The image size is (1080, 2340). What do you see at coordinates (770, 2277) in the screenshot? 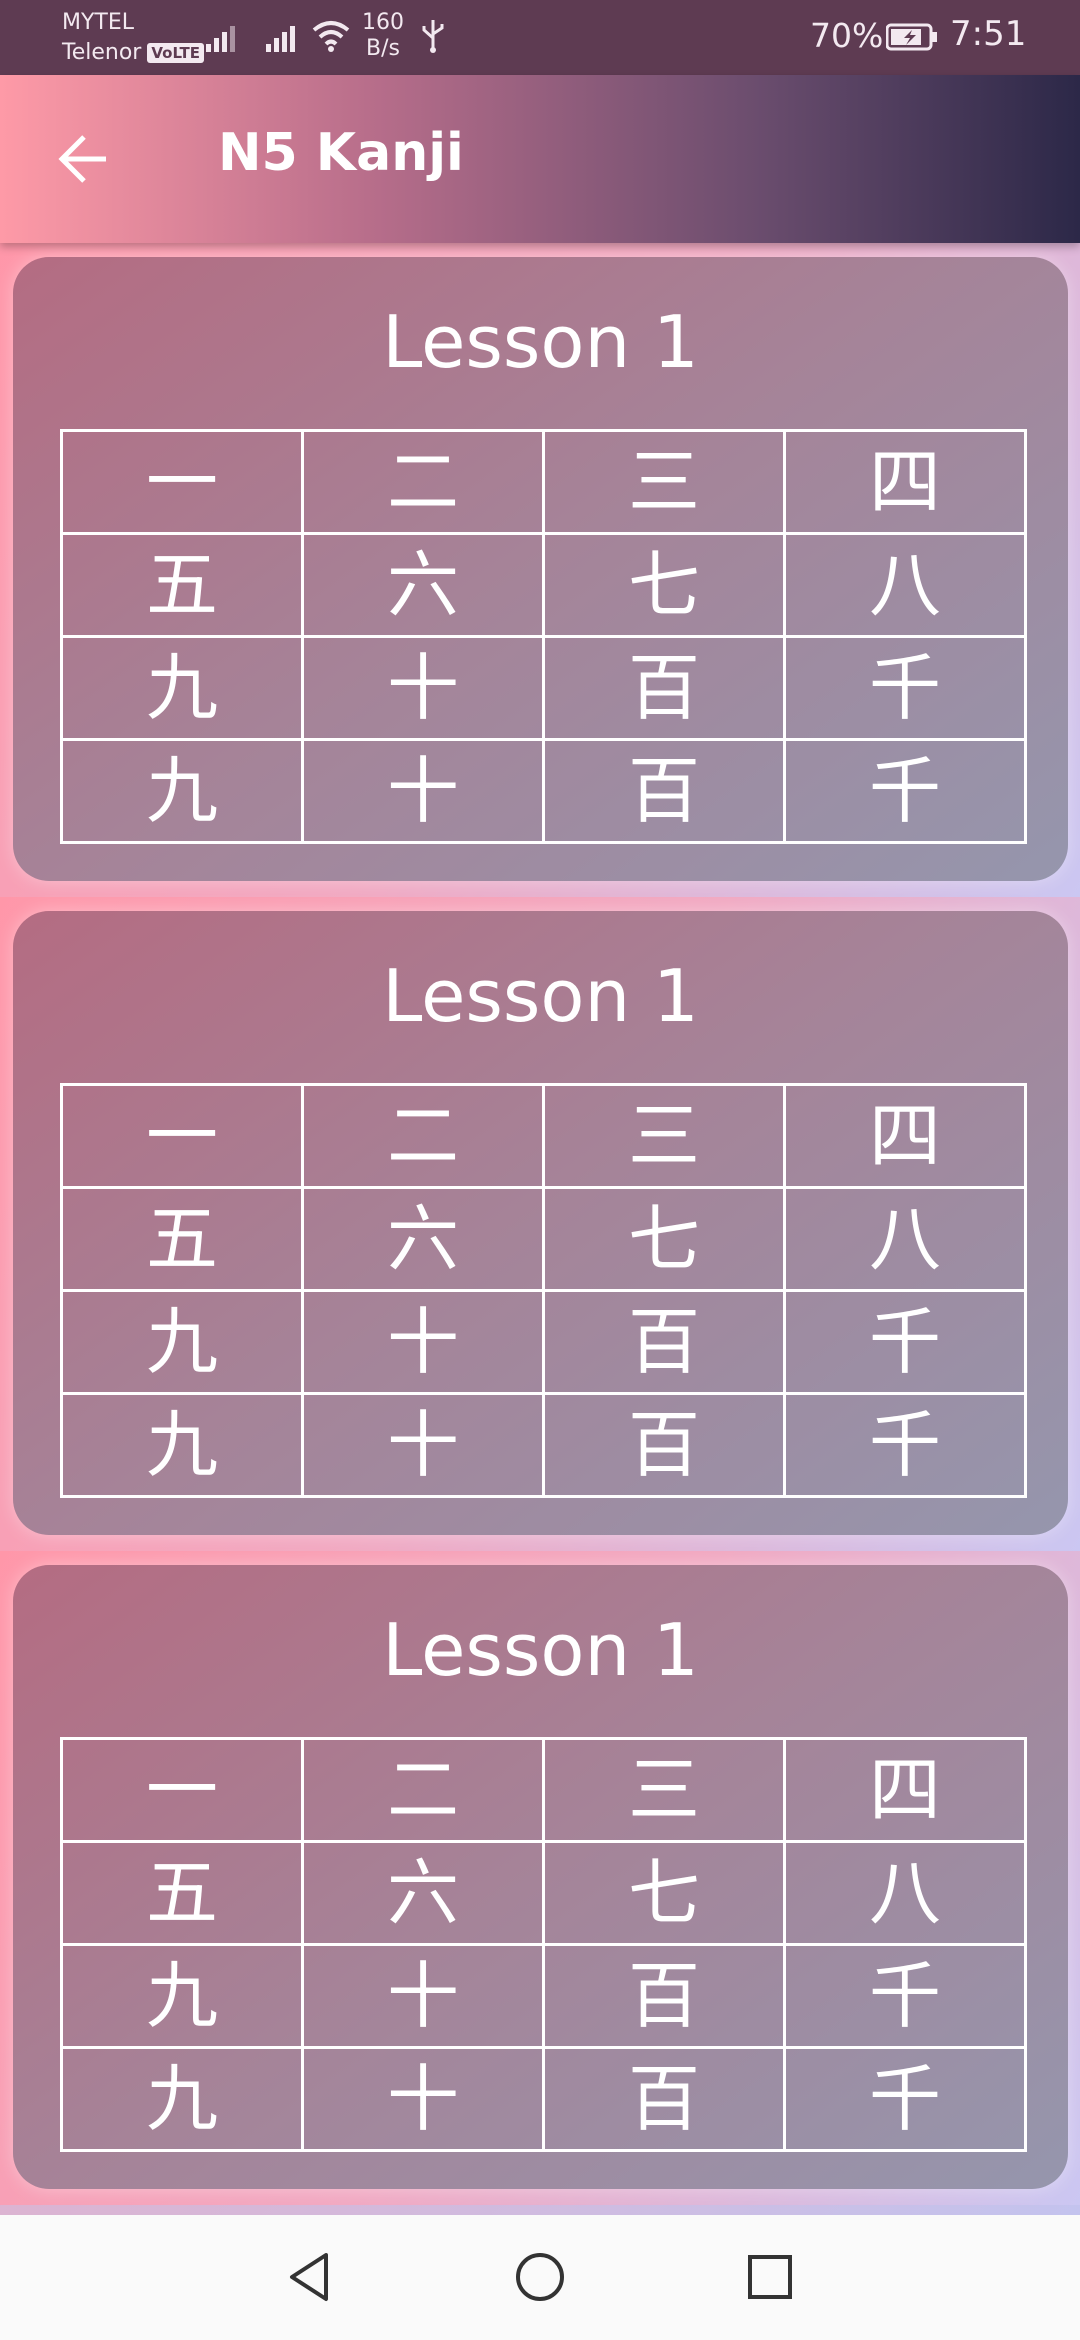
I see `square-recents-icon` at bounding box center [770, 2277].